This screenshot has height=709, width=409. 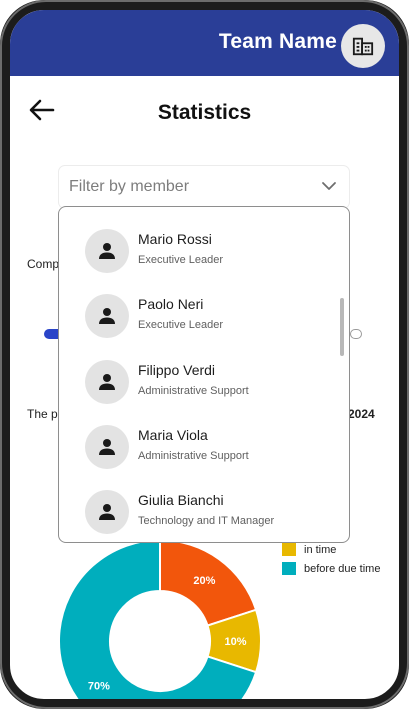 What do you see at coordinates (171, 304) in the screenshot?
I see `member-name: Paolo Neri` at bounding box center [171, 304].